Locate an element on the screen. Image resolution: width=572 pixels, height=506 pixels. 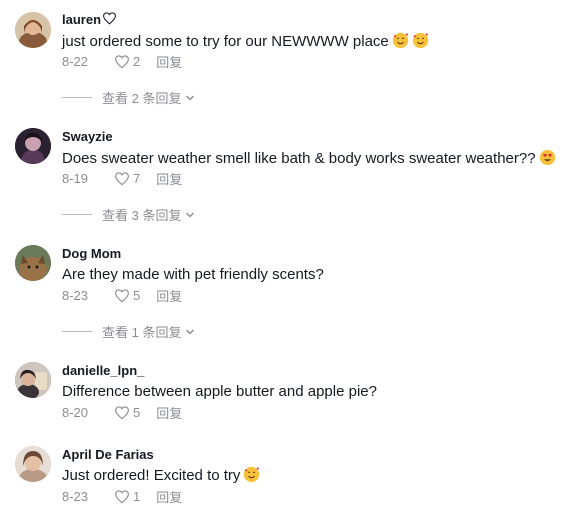
view-replies-button: 查看 1 条回复 is located at coordinates (128, 331).